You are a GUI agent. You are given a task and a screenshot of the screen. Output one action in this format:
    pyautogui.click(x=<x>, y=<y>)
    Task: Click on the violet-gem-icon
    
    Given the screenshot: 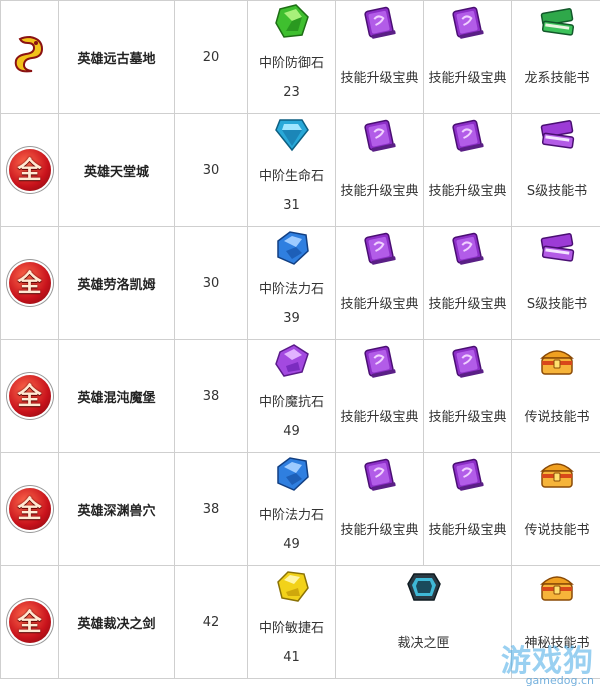 What is the action you would take?
    pyautogui.click(x=291, y=361)
    